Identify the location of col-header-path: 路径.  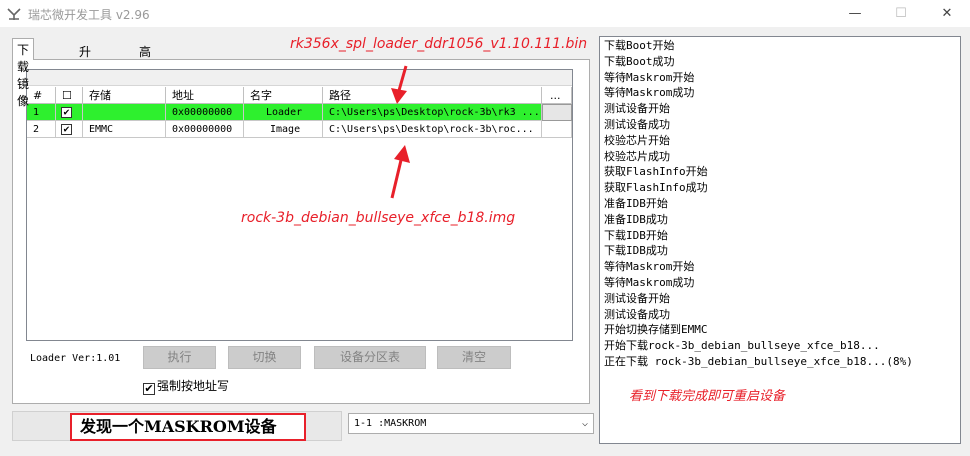
(432, 95).